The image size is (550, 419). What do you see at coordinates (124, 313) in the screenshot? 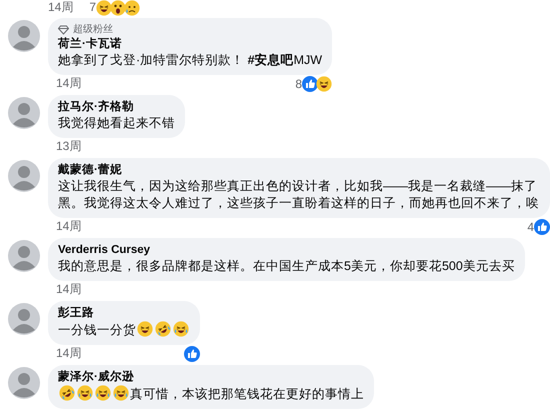
I see `author-name: 彭王路` at bounding box center [124, 313].